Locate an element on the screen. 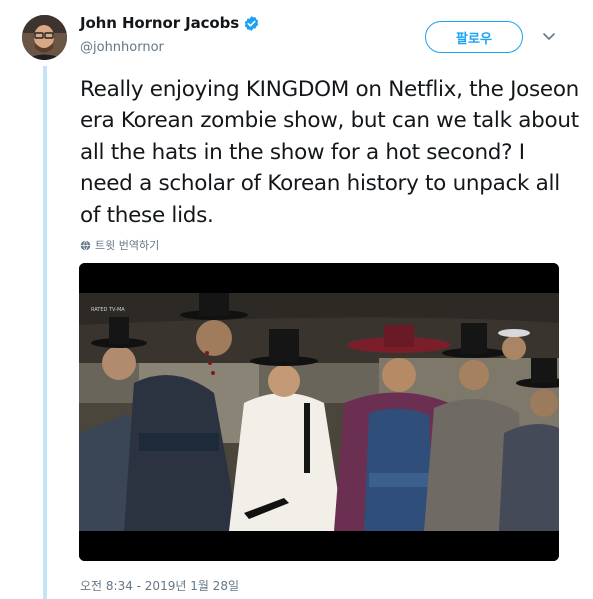 This screenshot has height=599, width=593. avatar-photo is located at coordinates (44, 37).